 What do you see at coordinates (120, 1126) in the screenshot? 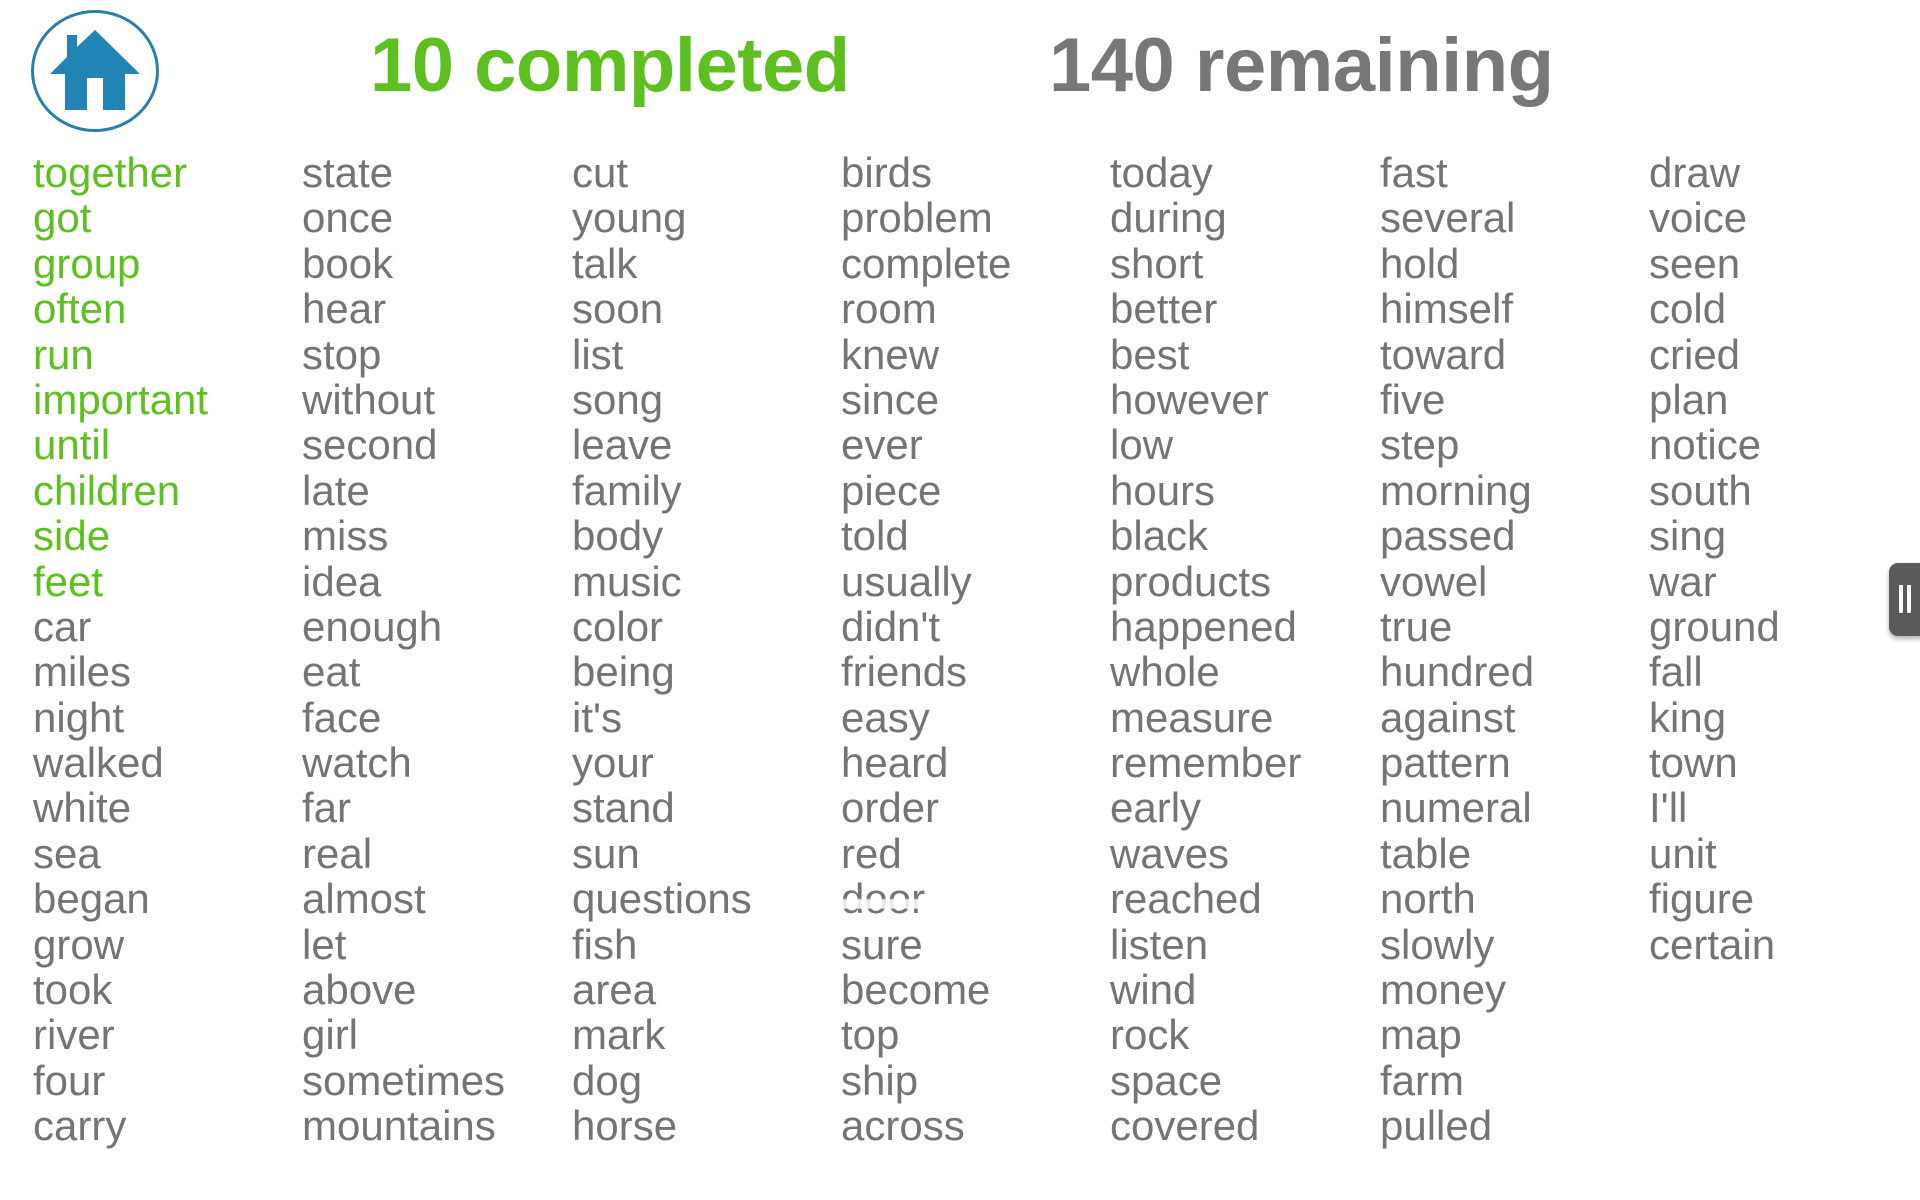
I see `word-item: carry` at bounding box center [120, 1126].